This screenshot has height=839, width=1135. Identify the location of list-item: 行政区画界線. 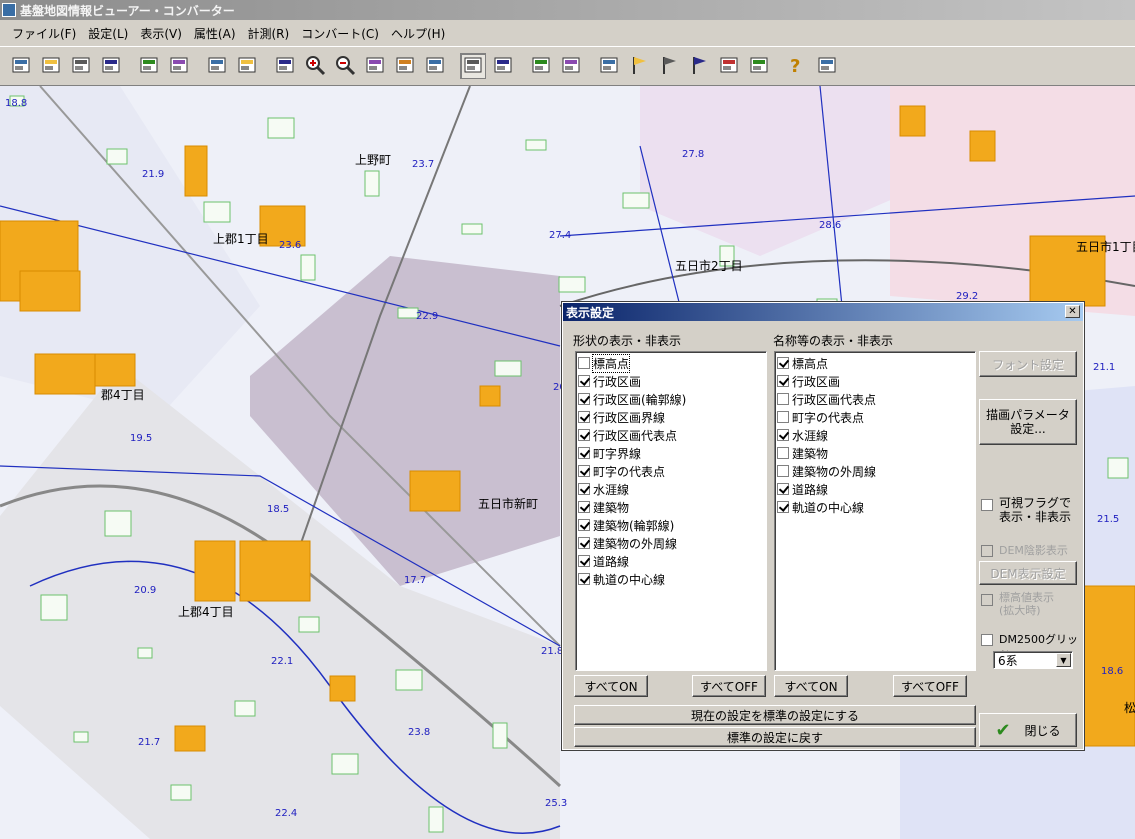
(671, 417).